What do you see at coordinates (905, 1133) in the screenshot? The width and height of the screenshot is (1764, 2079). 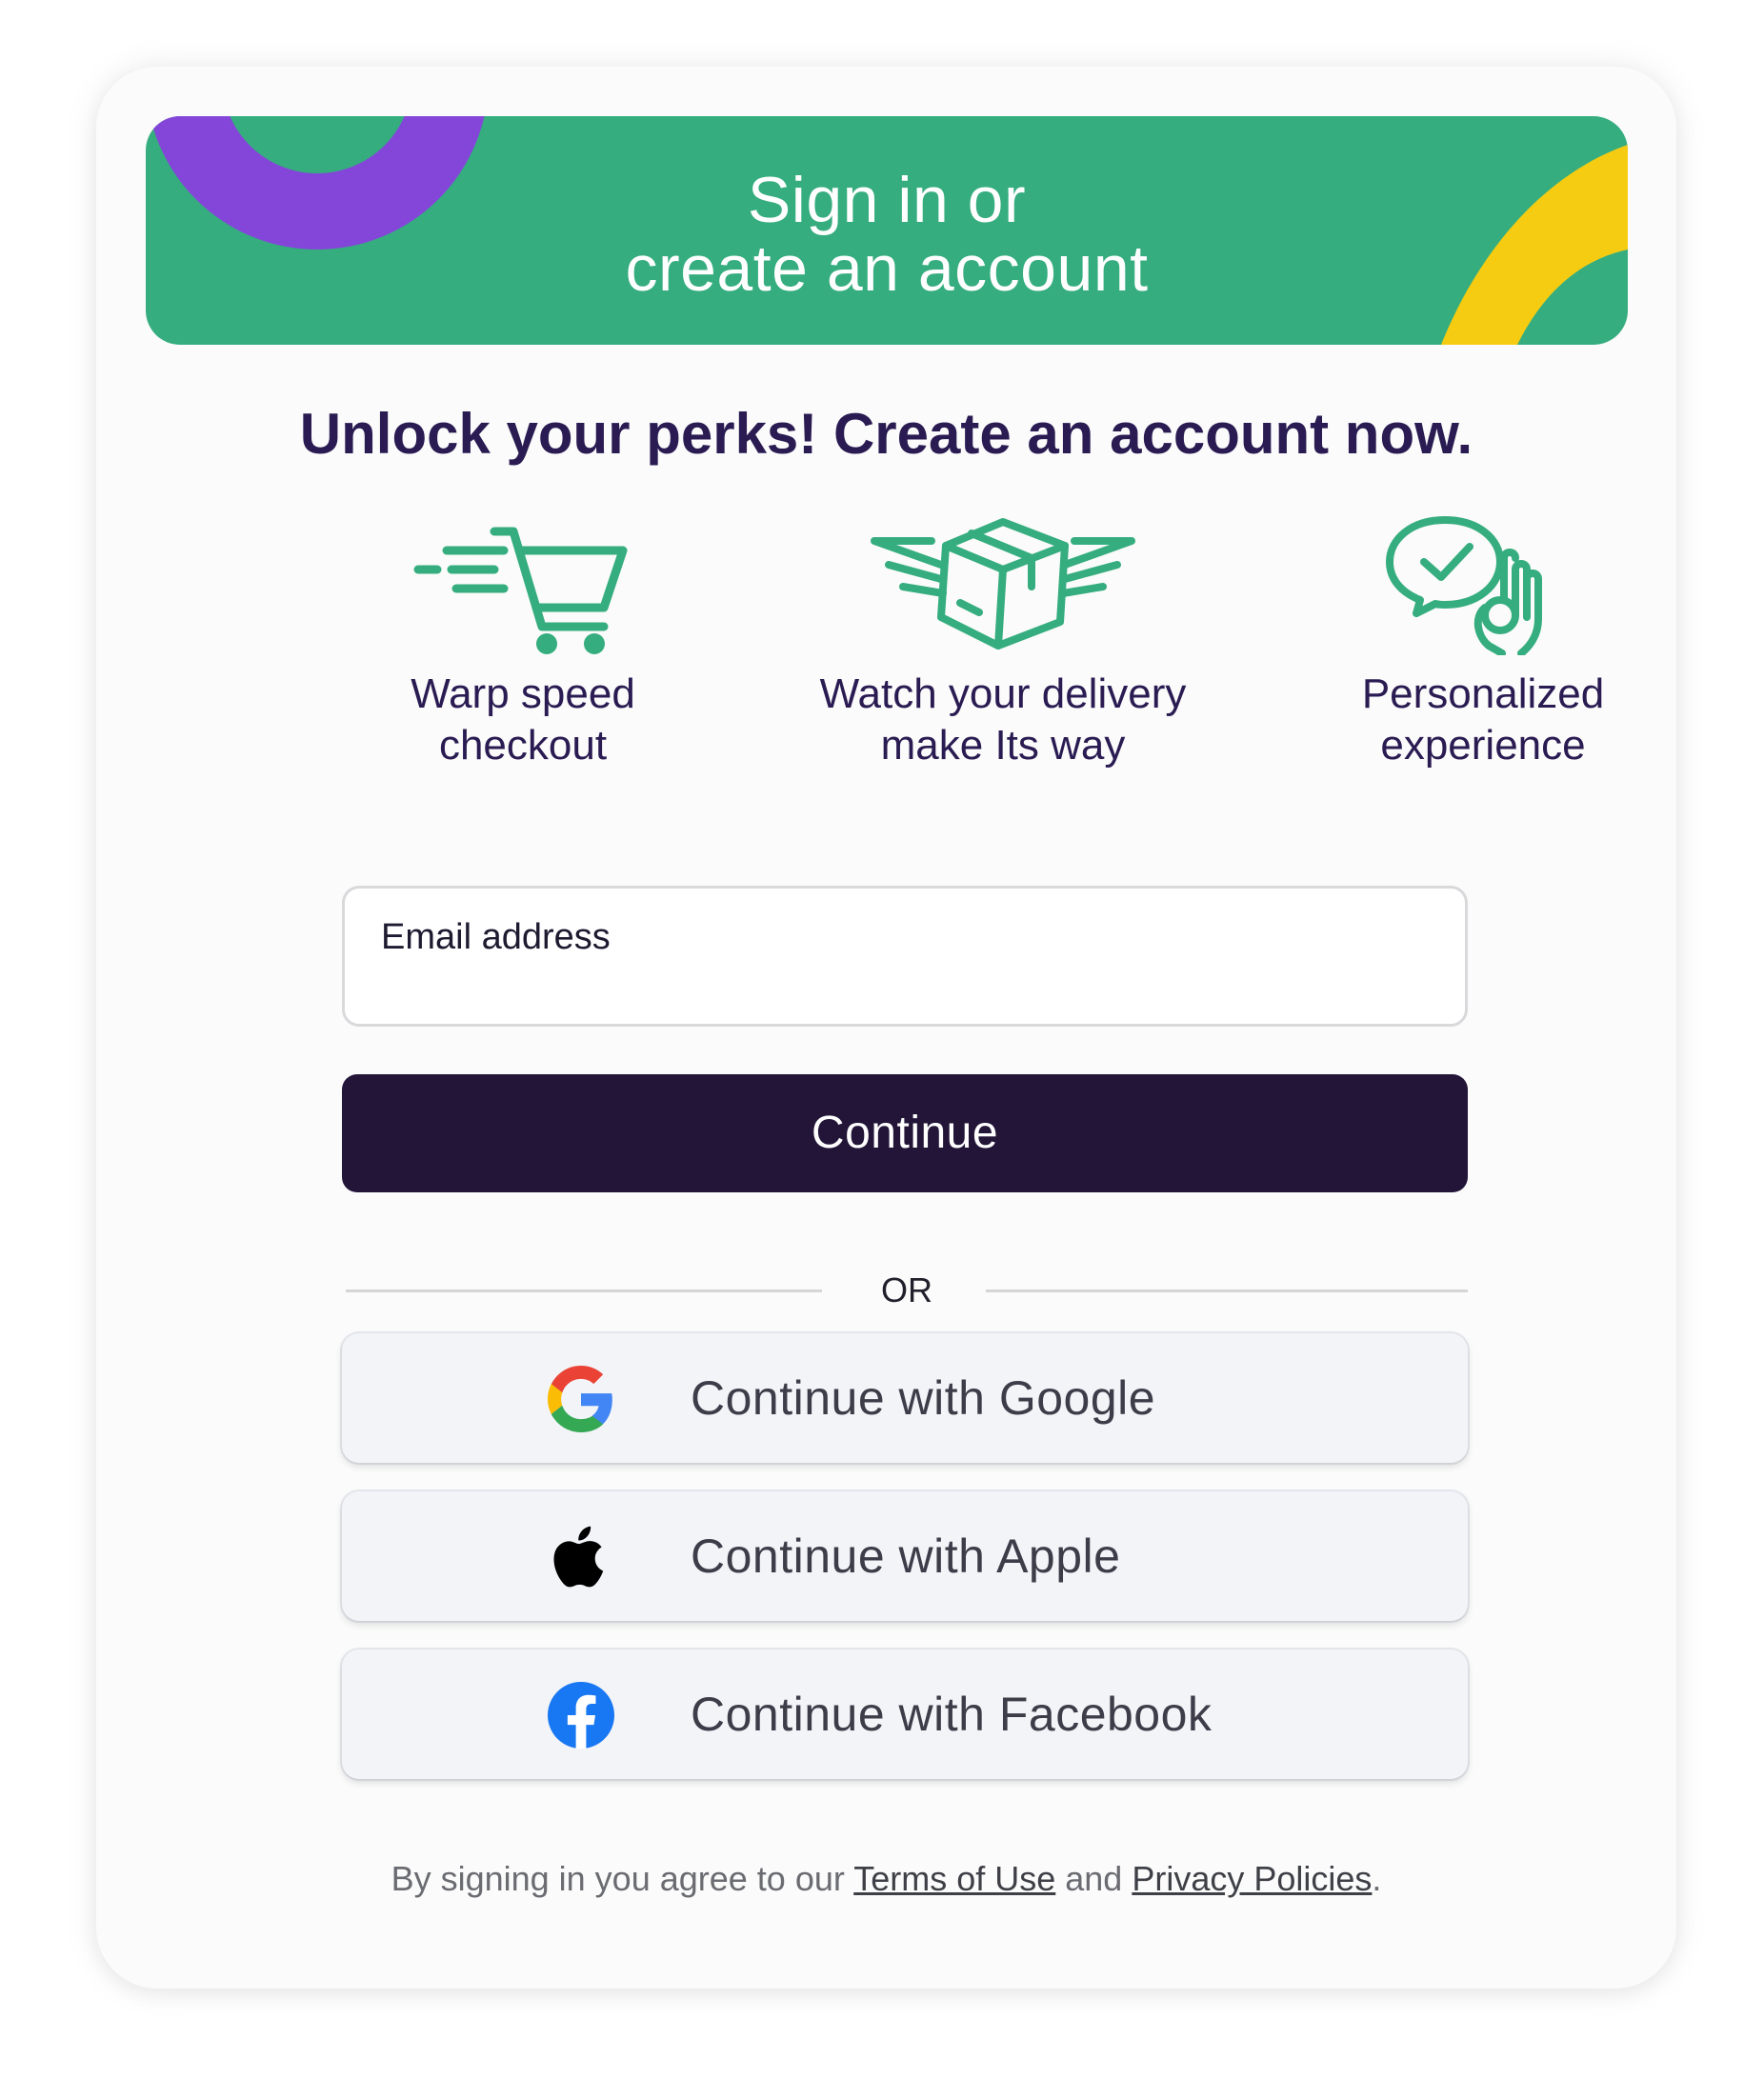 I see `continue-button: Continue` at bounding box center [905, 1133].